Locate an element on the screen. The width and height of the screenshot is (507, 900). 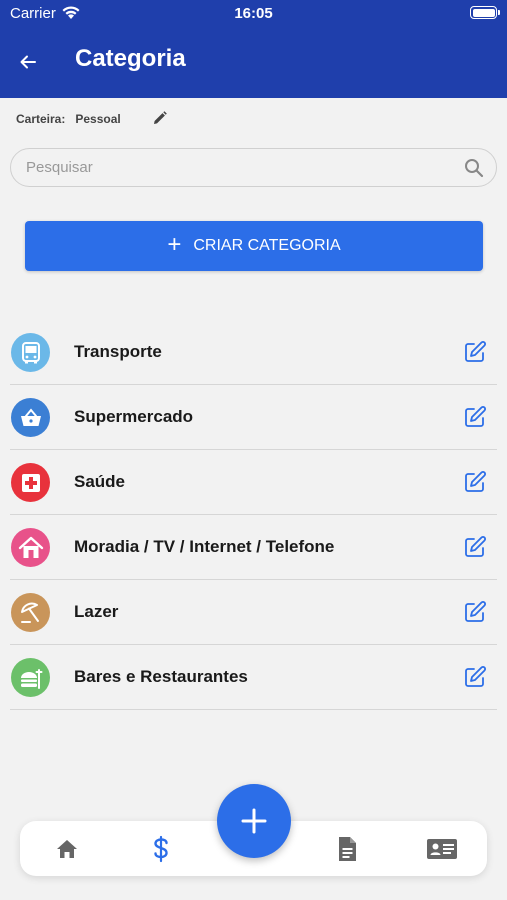
contact-card-icon is located at coordinates (442, 849).